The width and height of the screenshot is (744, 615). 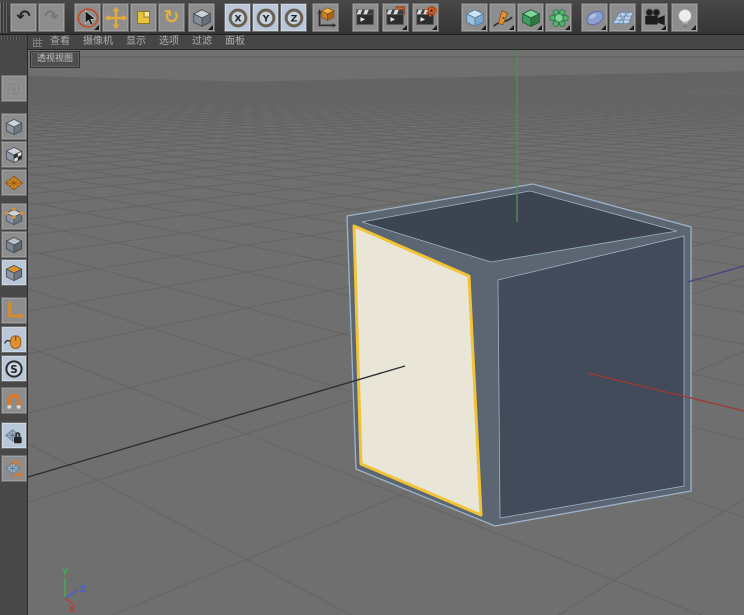 I want to click on render-view-icon, so click(x=366, y=18).